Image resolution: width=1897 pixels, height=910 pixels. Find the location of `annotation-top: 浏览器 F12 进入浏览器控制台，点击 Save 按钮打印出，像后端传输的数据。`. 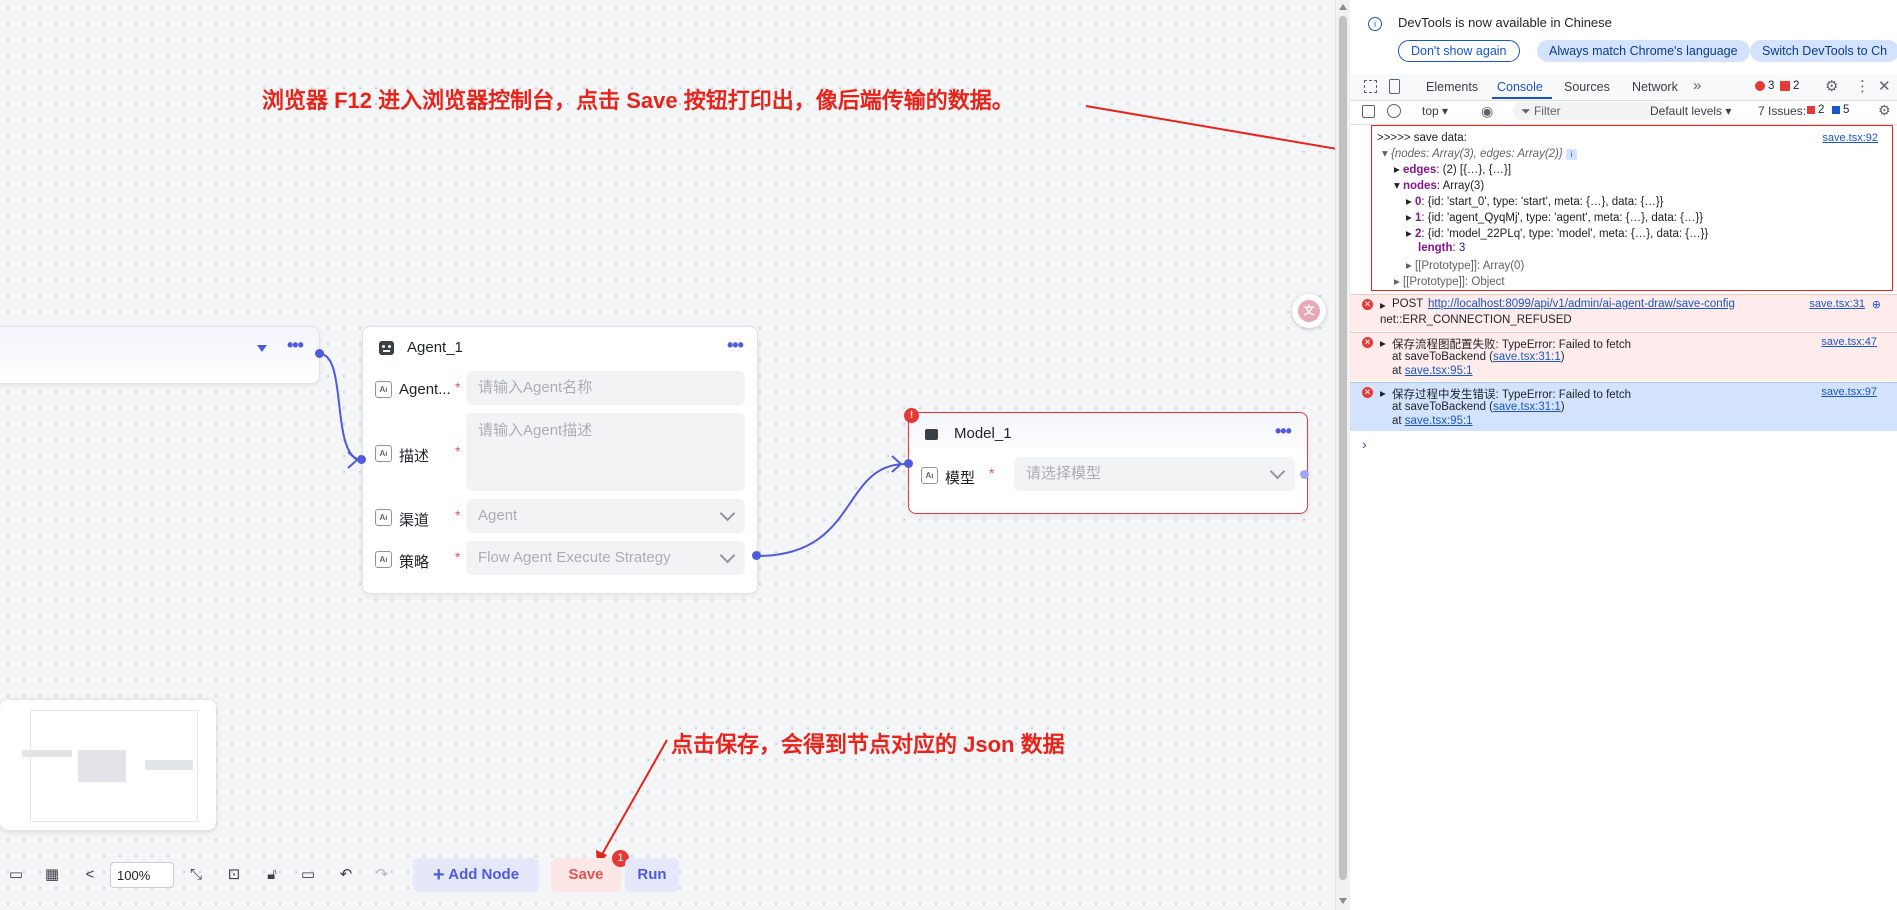

annotation-top: 浏览器 F12 进入浏览器控制台，点击 Save 按钮打印出，像后端传输的数据。 is located at coordinates (638, 100).